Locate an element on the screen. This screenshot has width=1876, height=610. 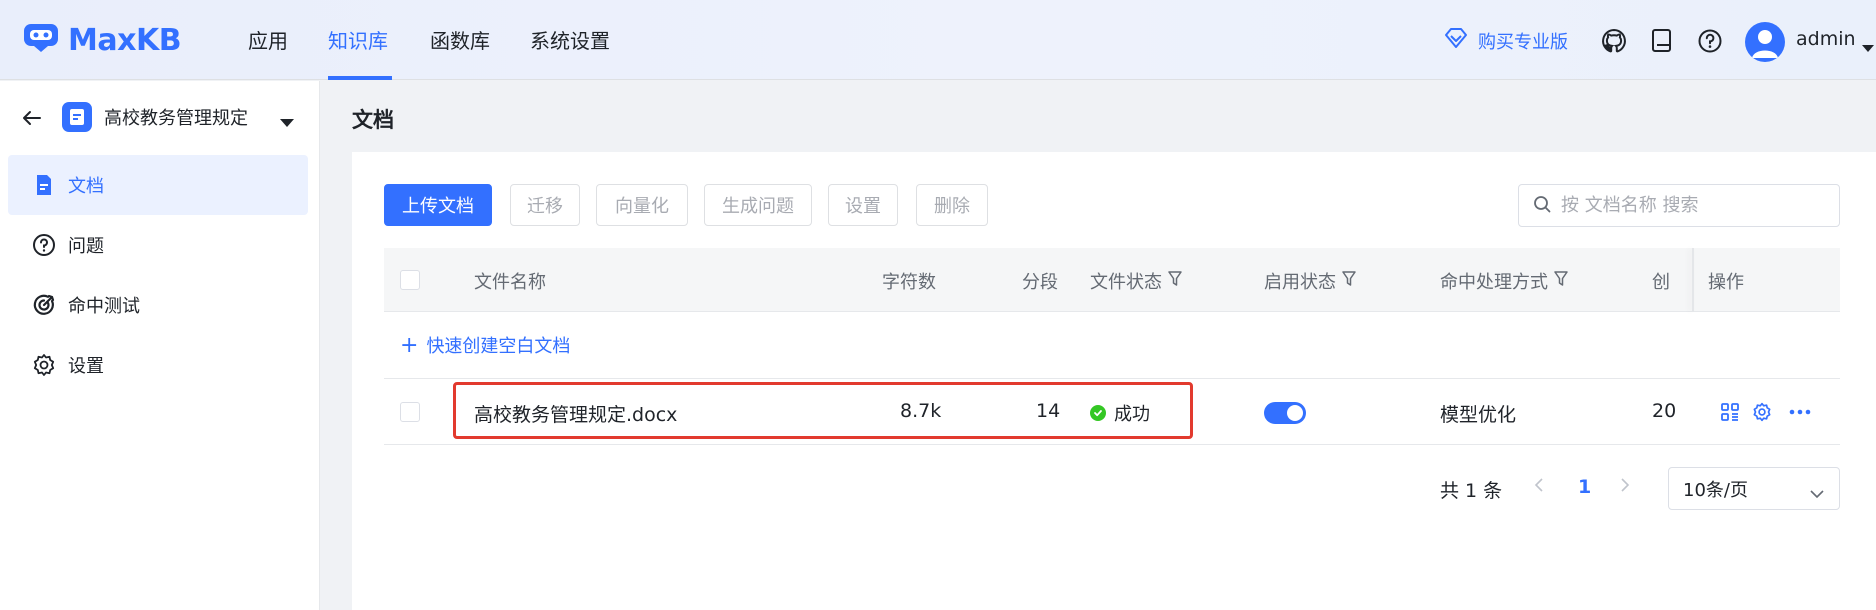
nav-knowledge-base: 知识库 is located at coordinates (358, 41).